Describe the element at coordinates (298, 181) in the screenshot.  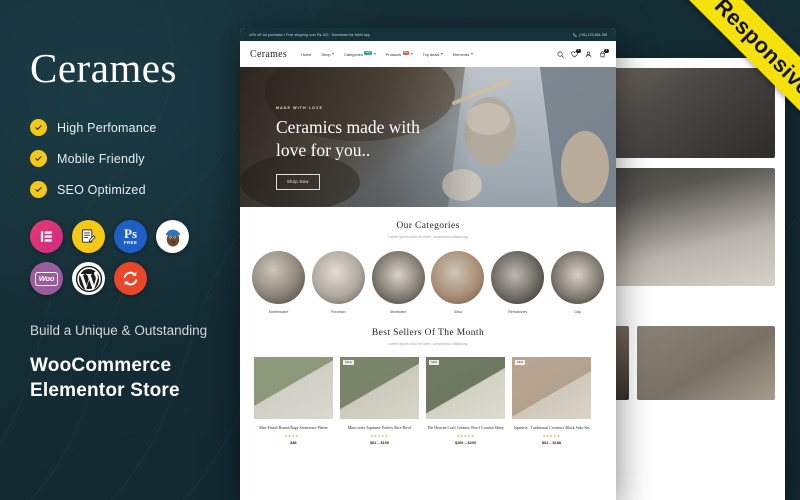
I see `shop-now-button: Shop Now` at that location.